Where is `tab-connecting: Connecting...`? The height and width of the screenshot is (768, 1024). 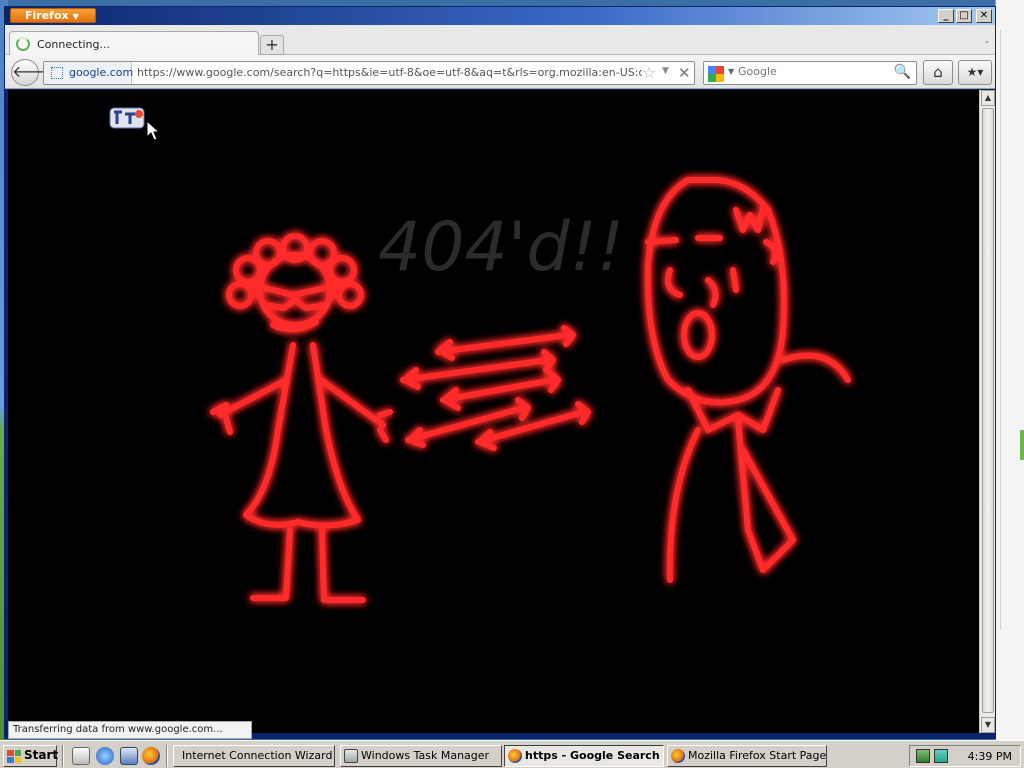 tab-connecting: Connecting... is located at coordinates (134, 43).